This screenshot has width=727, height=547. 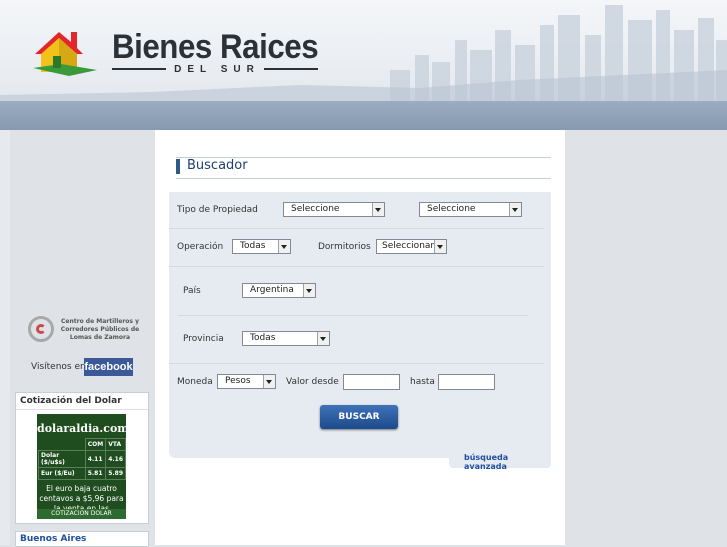 I want to click on camara-line-1: Centro de Martilleros y, so click(x=100, y=321).